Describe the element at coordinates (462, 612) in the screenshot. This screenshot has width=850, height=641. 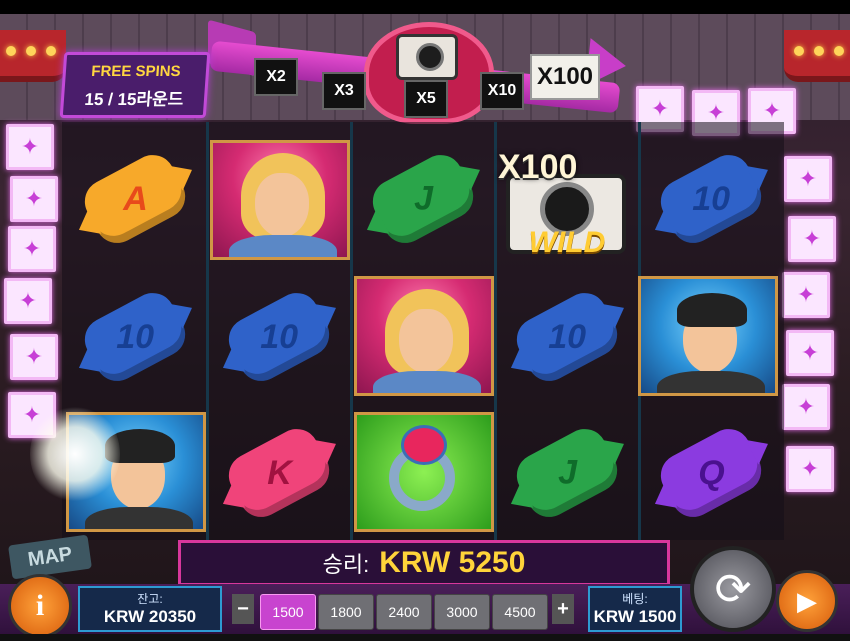
I see `bet-option-3000: 3000` at that location.